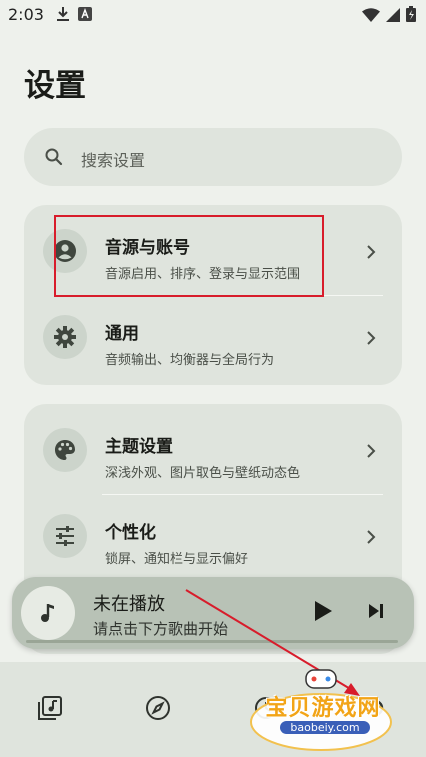 The width and height of the screenshot is (426, 757). Describe the element at coordinates (55, 86) in the screenshot. I see `page-title: 设置` at that location.